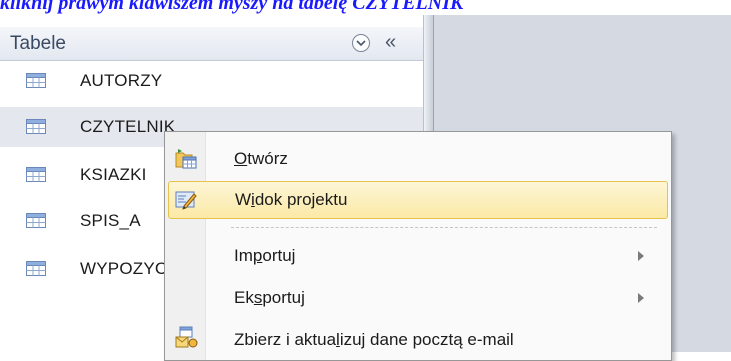 This screenshot has width=731, height=361. I want to click on nav-item-label: SPIS_A, so click(110, 220).